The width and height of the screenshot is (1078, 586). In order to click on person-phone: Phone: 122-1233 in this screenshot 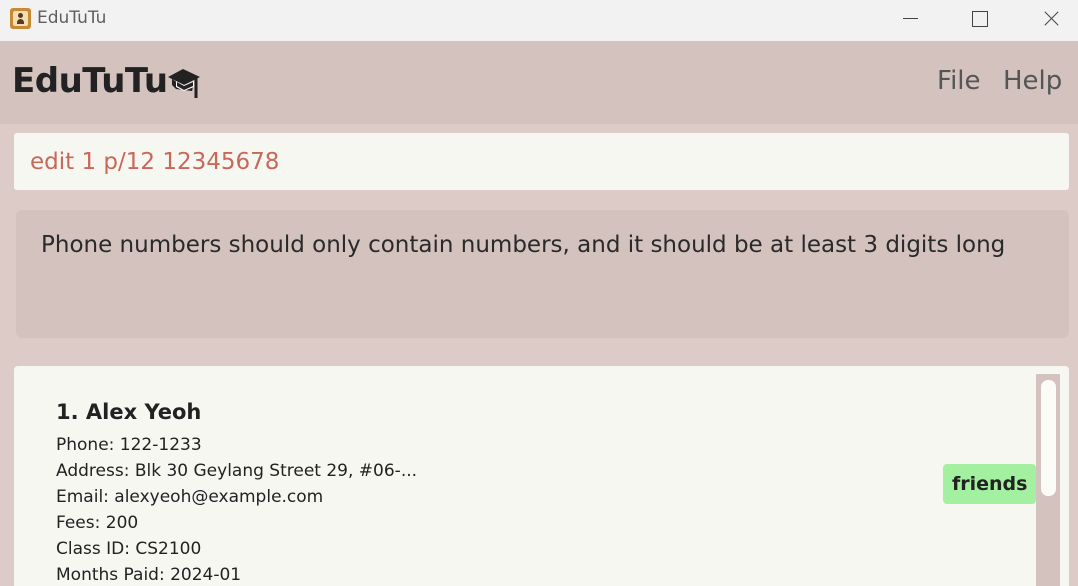, I will do `click(129, 445)`.